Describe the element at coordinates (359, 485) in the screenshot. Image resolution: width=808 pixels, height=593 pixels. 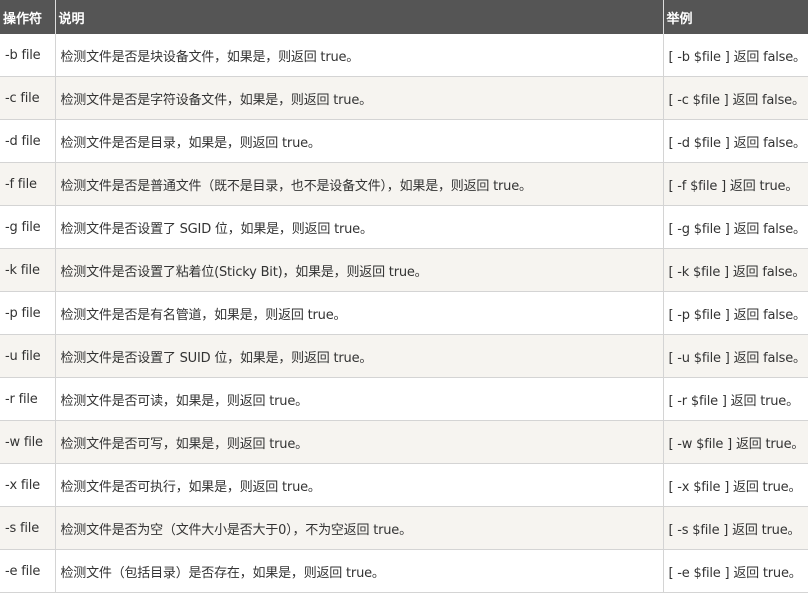
I see `description-cell: 检测文件是否可执行，如果是，则返回 true。` at that location.